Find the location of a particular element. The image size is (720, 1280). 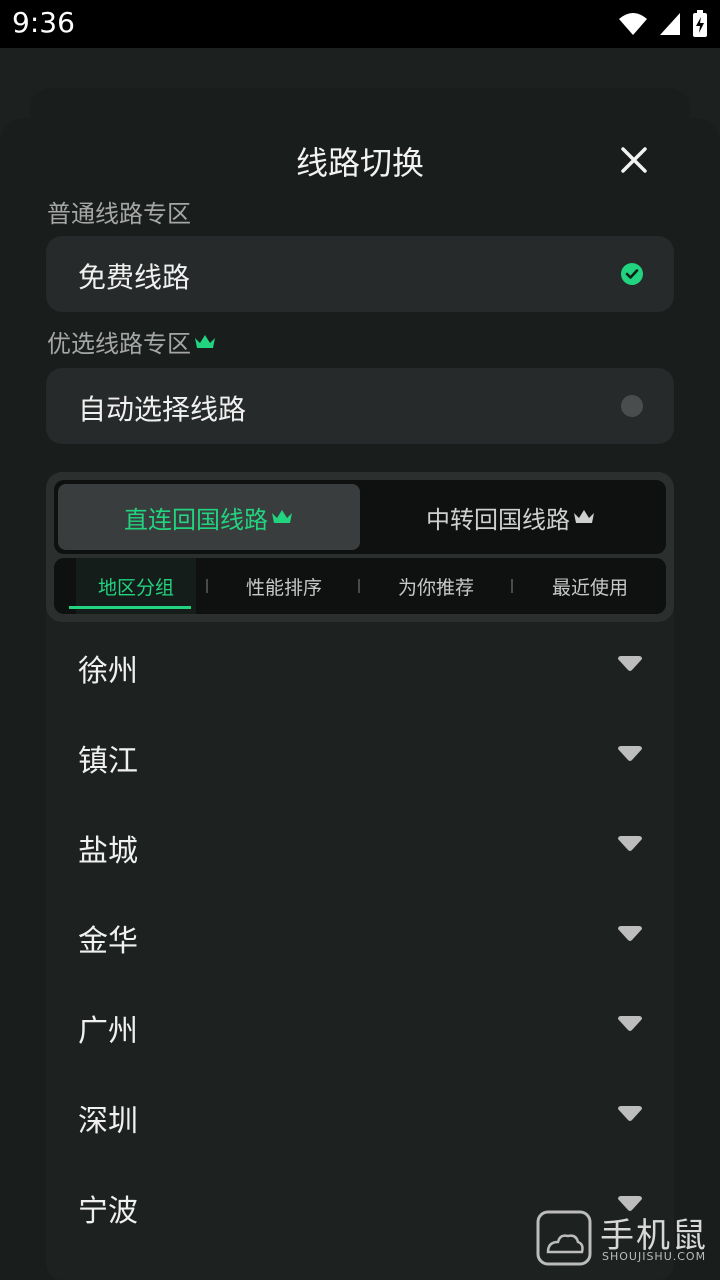

status-time: 9:36 is located at coordinates (43, 22).